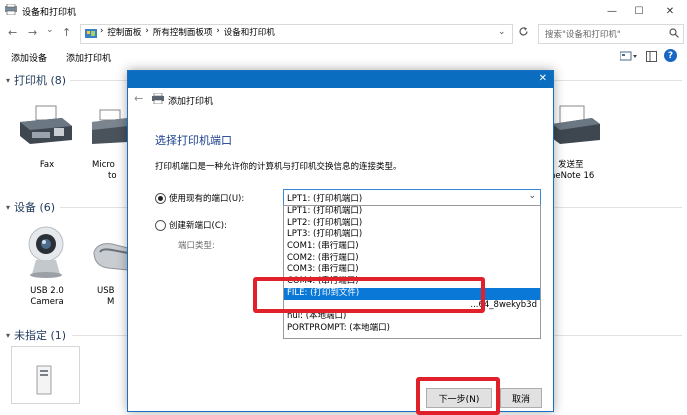  I want to click on port-select-value: LPT1: (打印机端口), so click(325, 199).